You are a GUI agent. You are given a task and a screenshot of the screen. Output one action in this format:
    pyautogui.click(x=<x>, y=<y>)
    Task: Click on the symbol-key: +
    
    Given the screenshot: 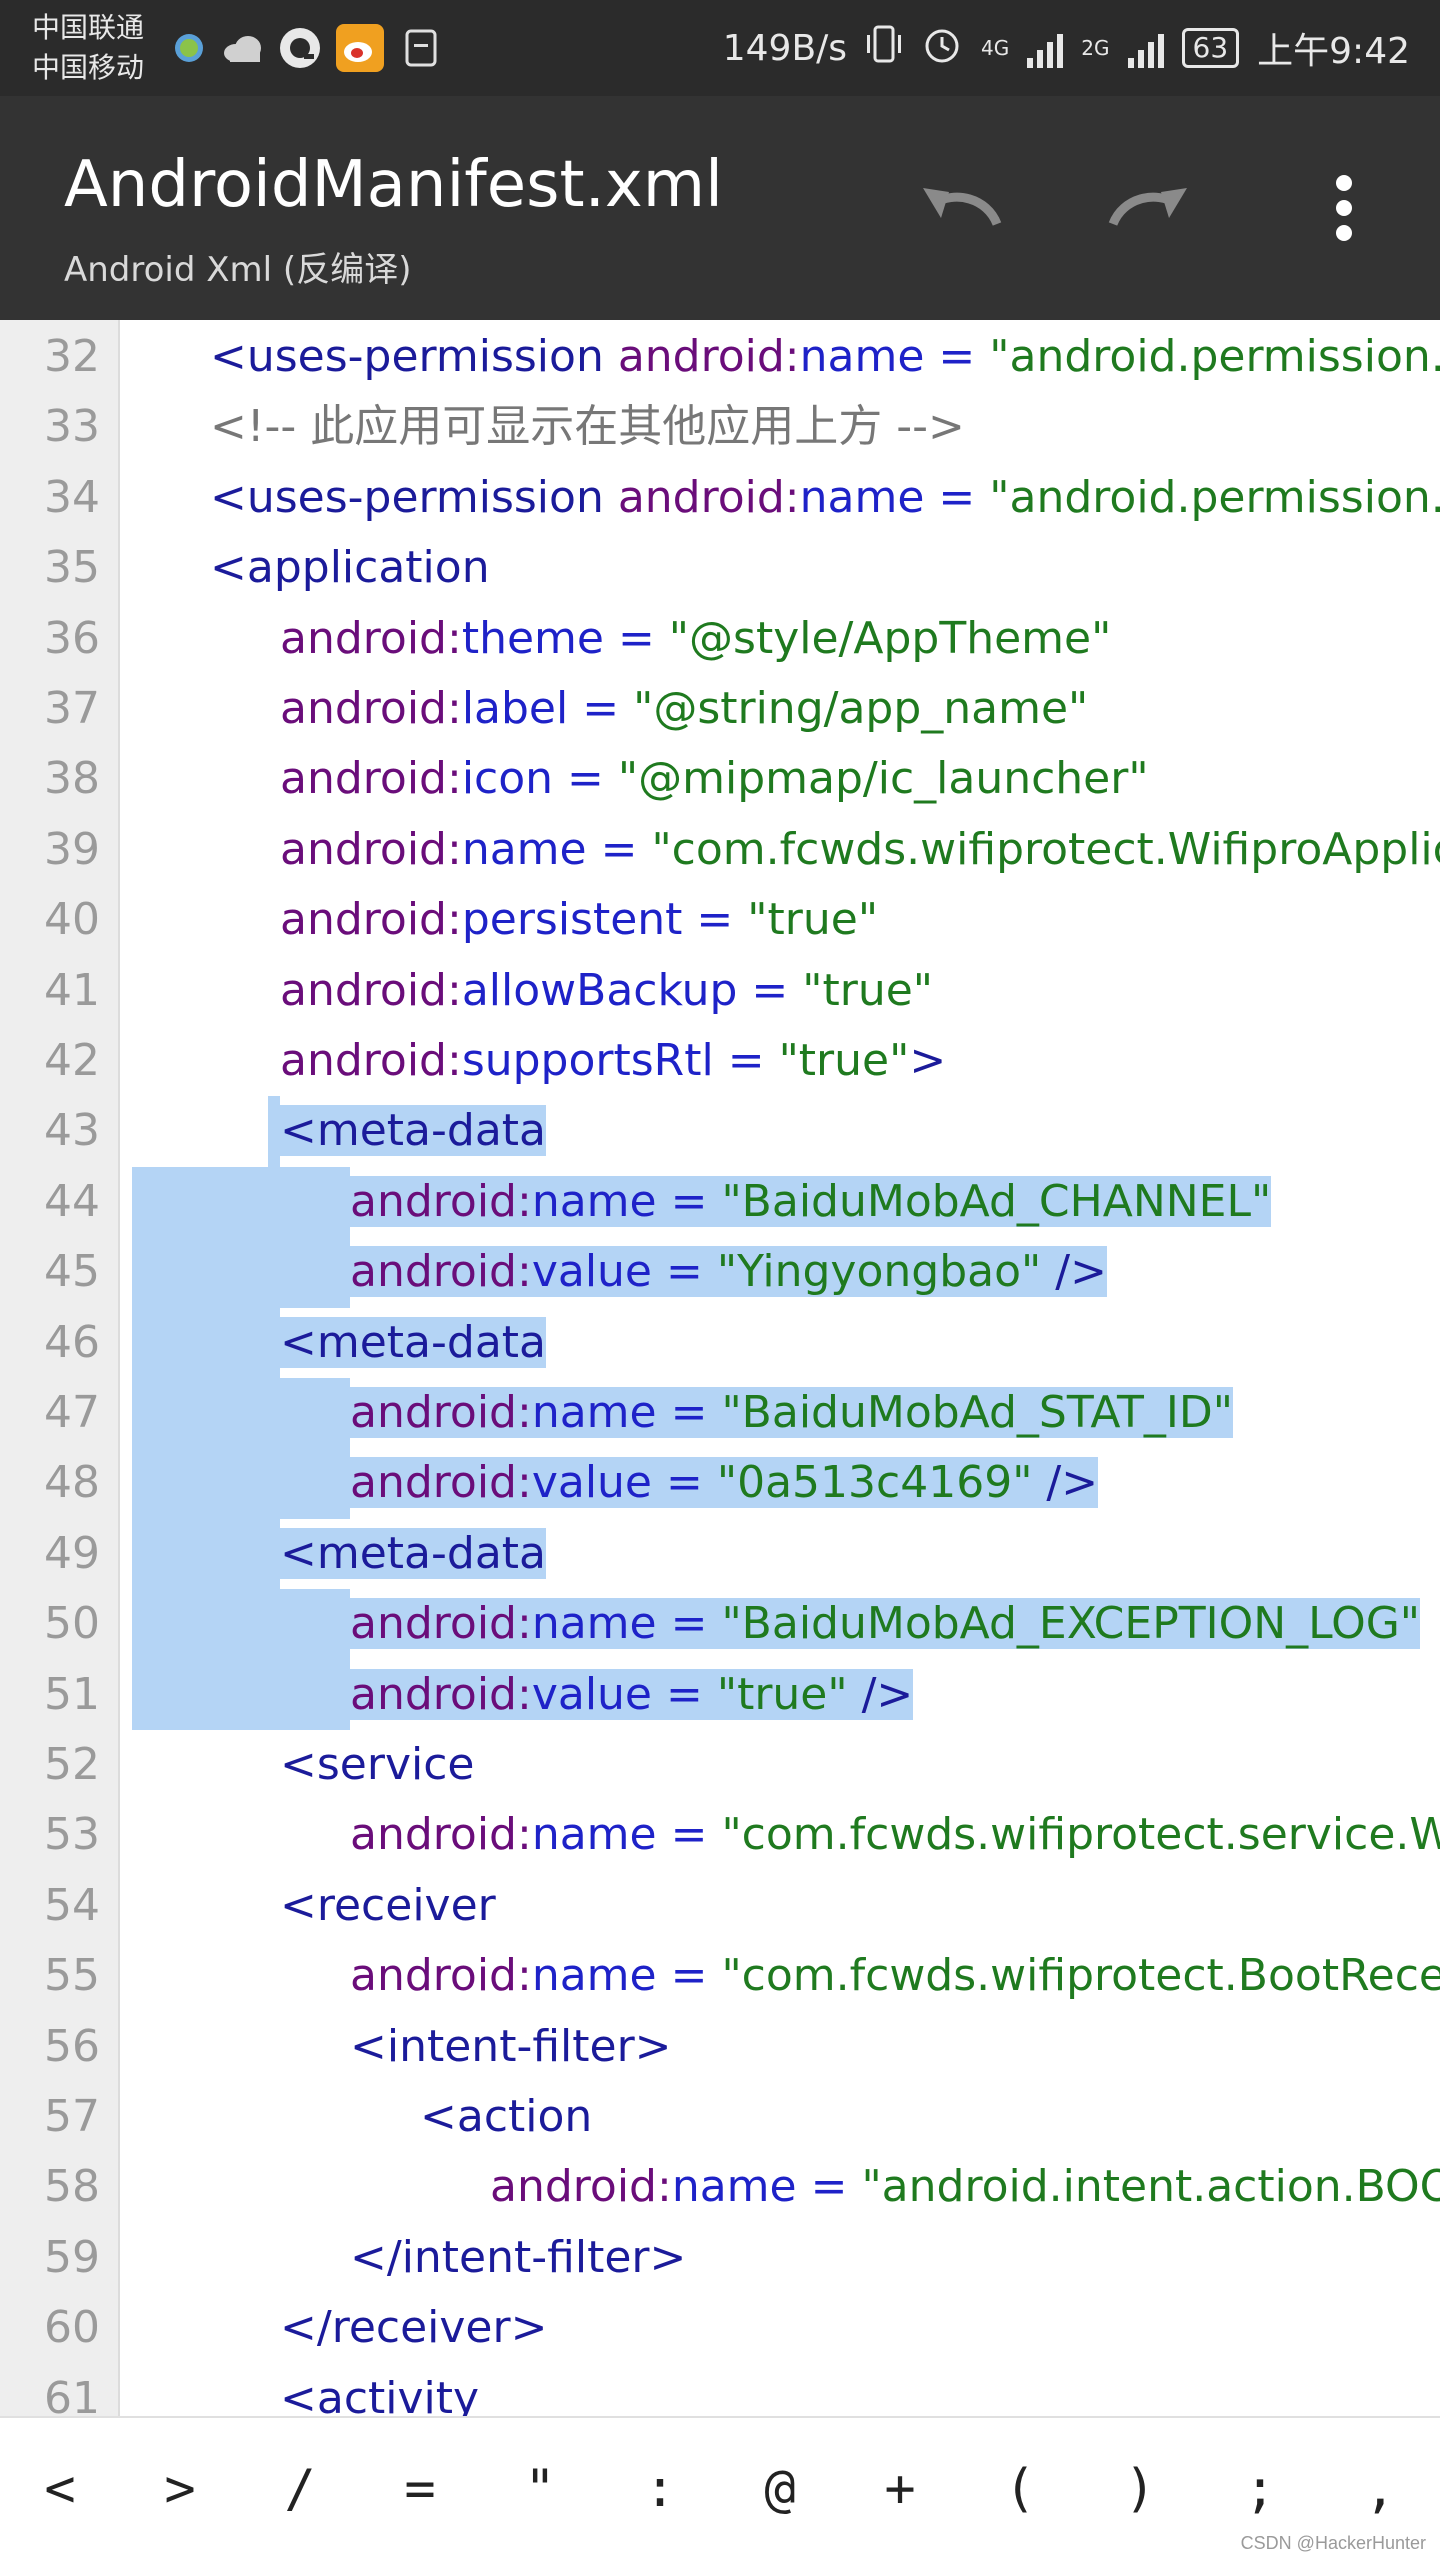 What is the action you would take?
    pyautogui.click(x=900, y=2488)
    